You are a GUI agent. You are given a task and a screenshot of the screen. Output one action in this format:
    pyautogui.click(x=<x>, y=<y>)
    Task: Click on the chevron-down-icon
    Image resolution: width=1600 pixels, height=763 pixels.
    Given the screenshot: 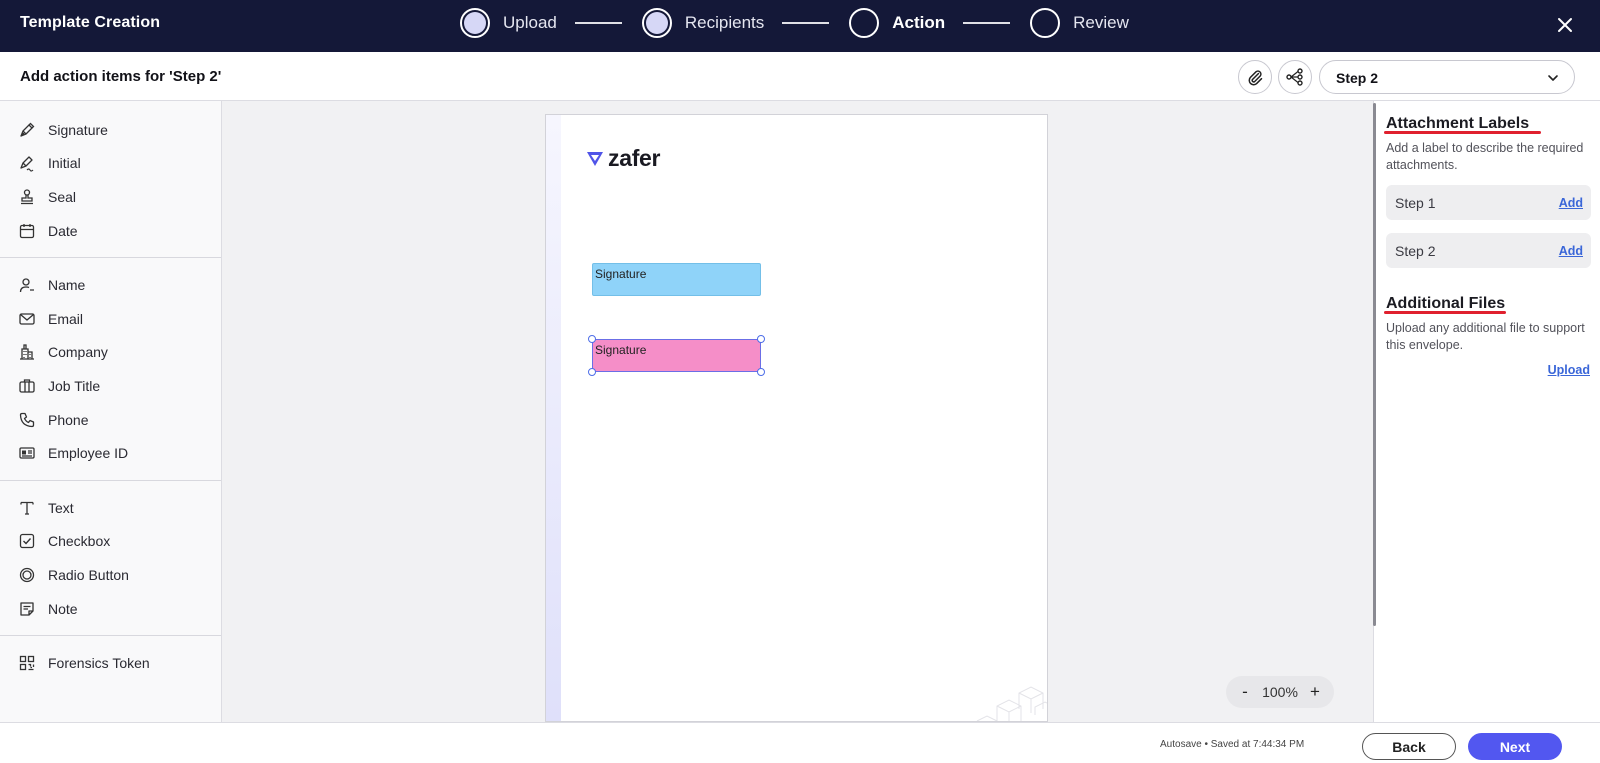 What is the action you would take?
    pyautogui.click(x=1553, y=78)
    